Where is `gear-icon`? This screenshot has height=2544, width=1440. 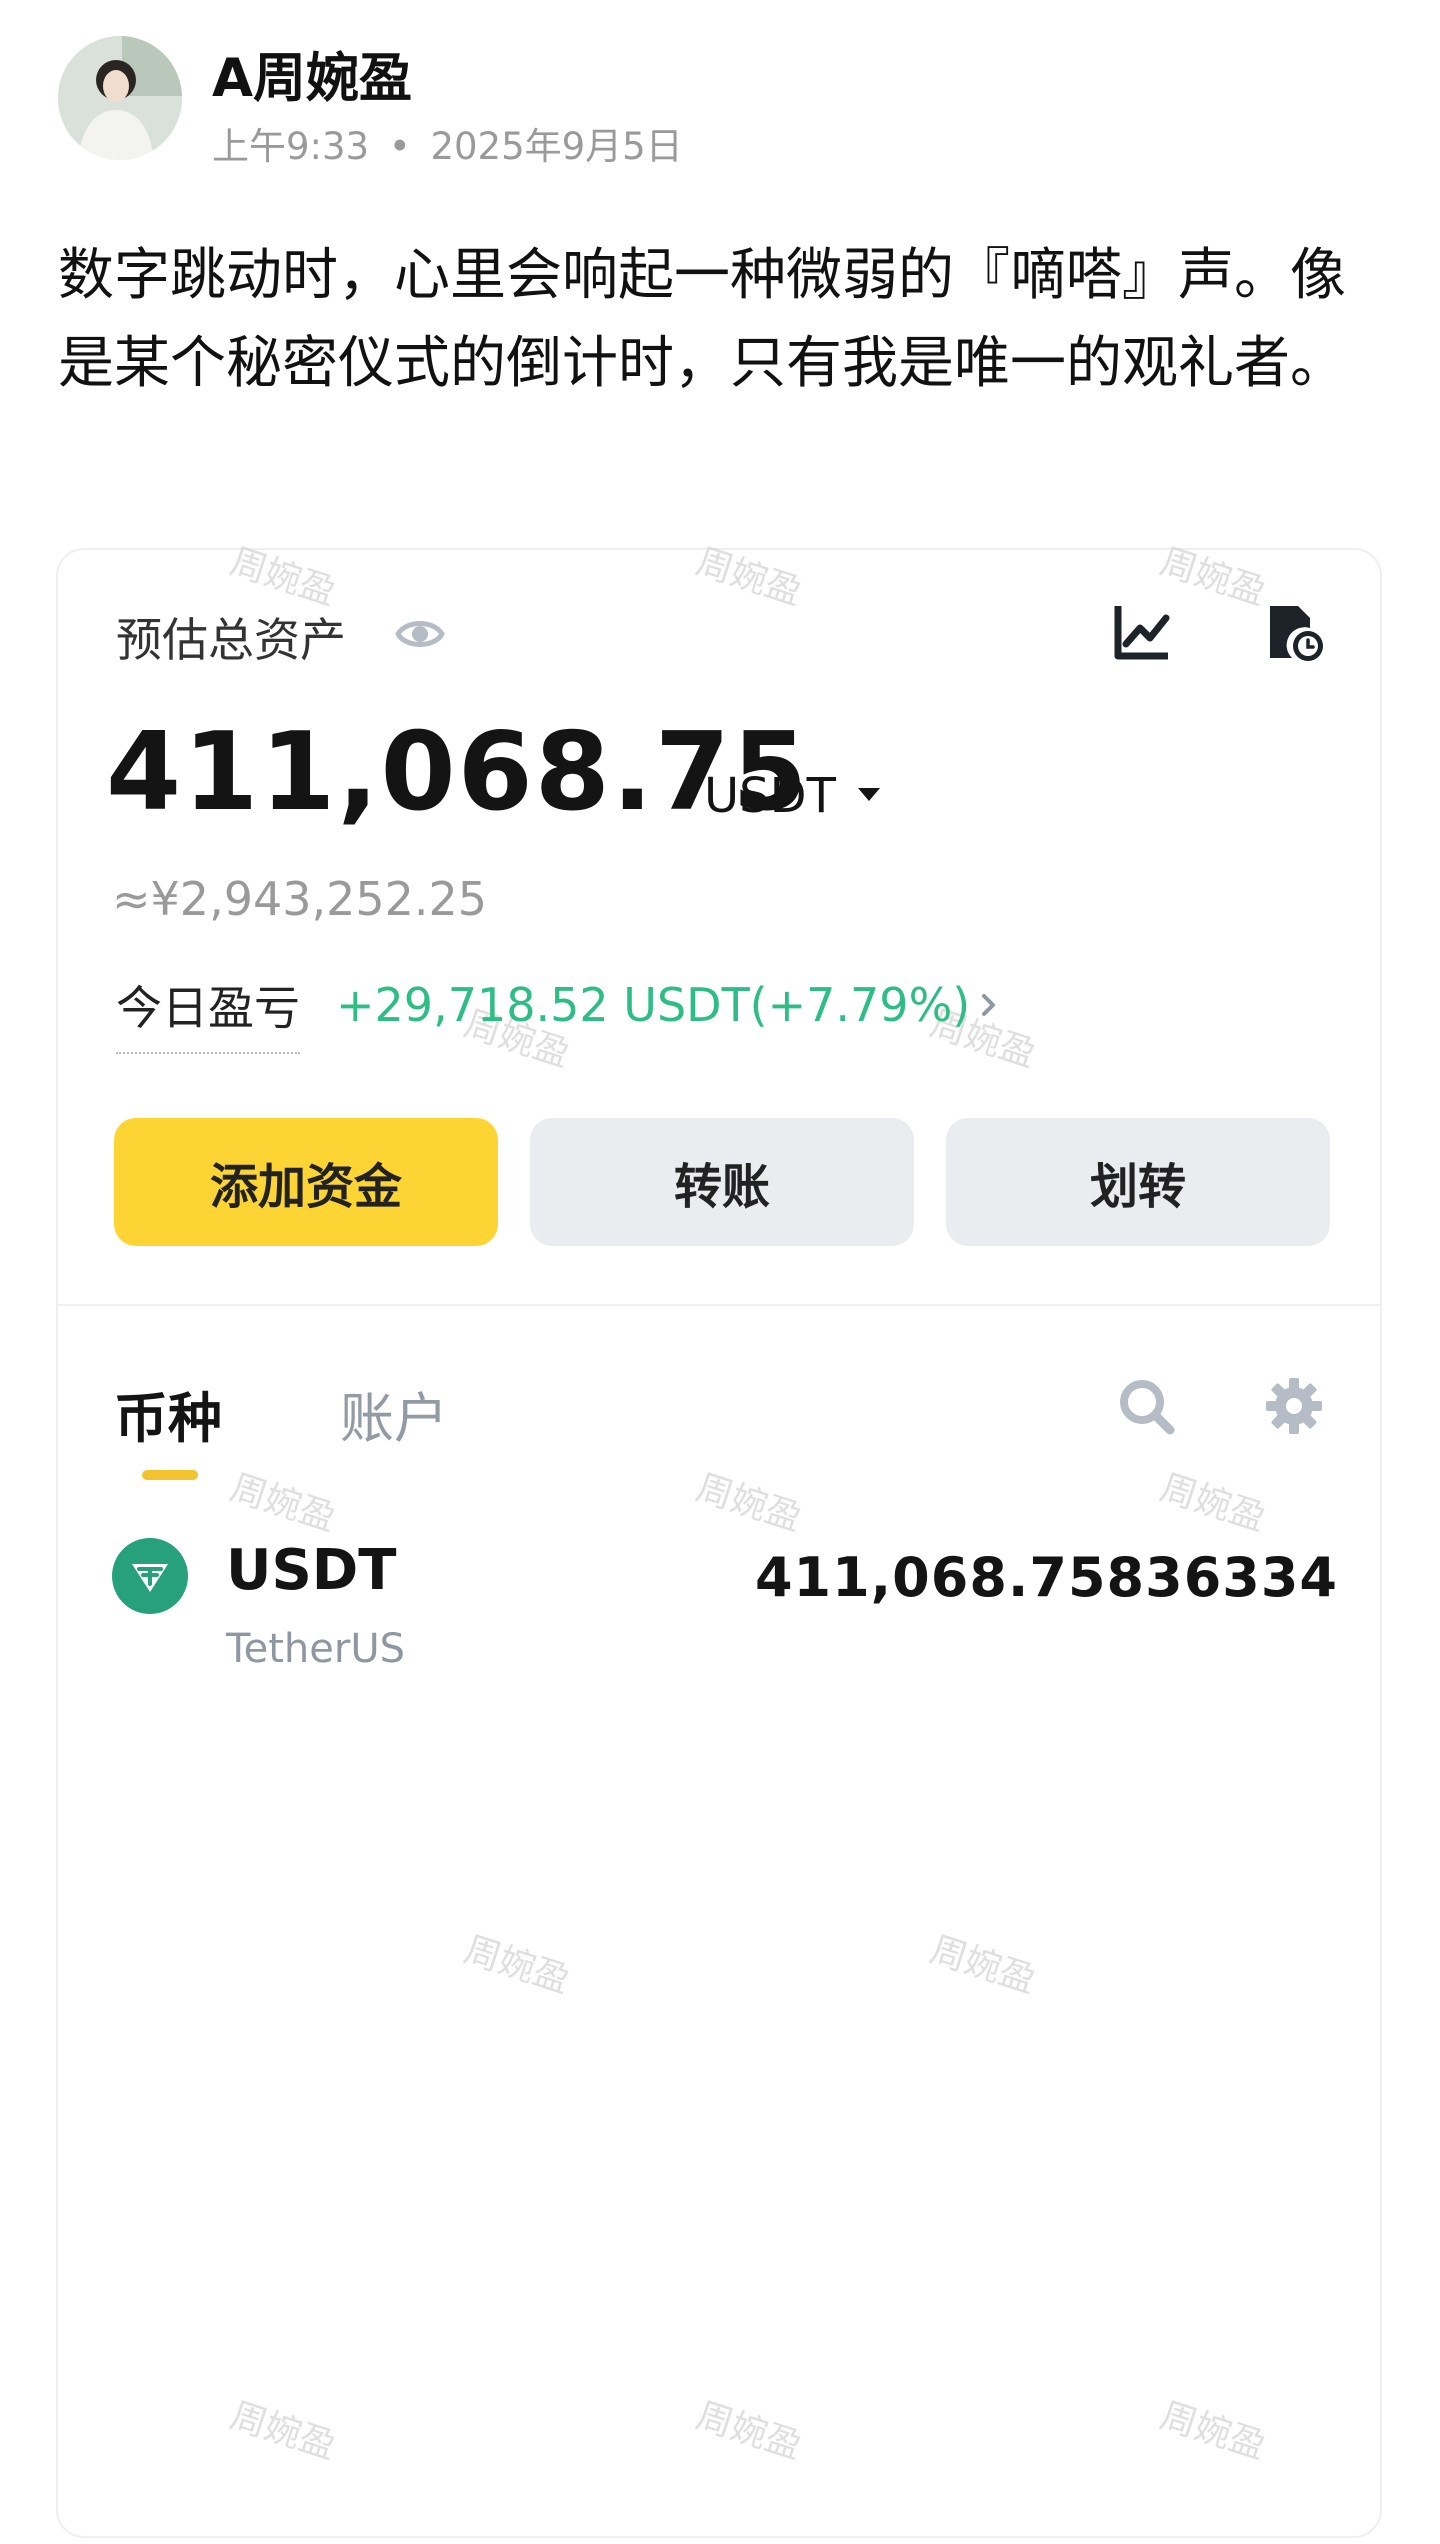 gear-icon is located at coordinates (1294, 1406).